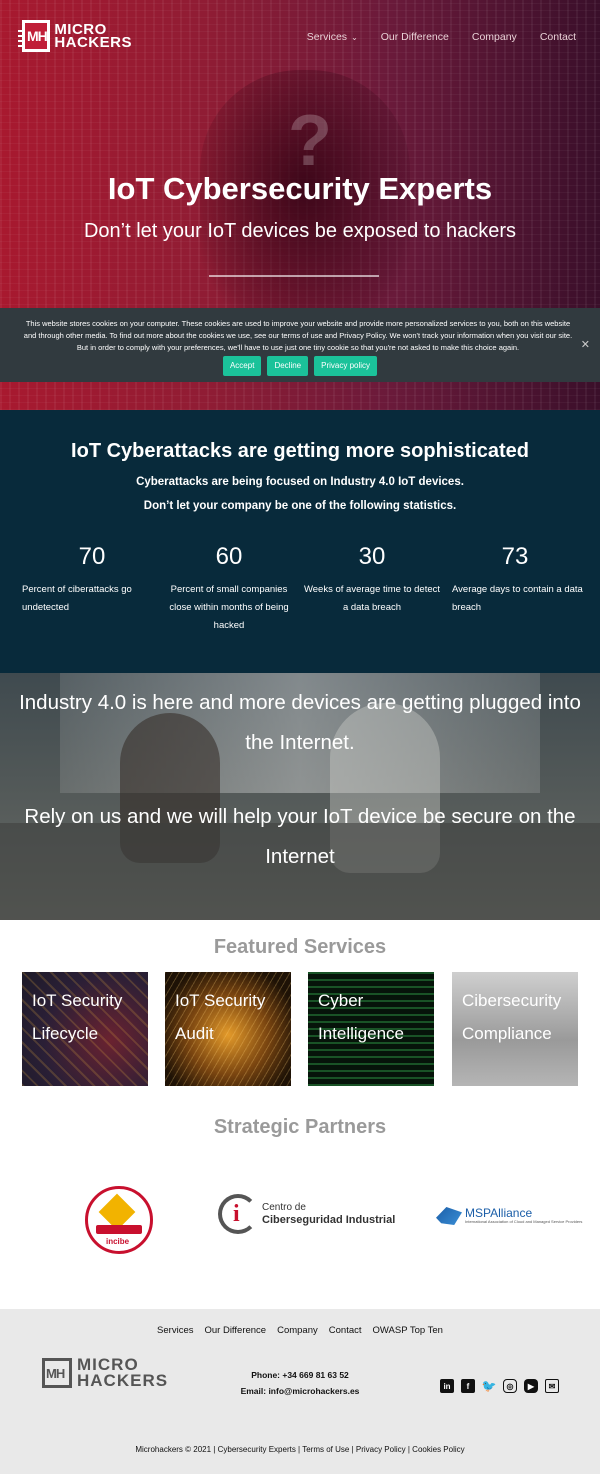 Image resolution: width=600 pixels, height=1474 pixels. What do you see at coordinates (372, 556) in the screenshot?
I see `stat-number: 30` at bounding box center [372, 556].